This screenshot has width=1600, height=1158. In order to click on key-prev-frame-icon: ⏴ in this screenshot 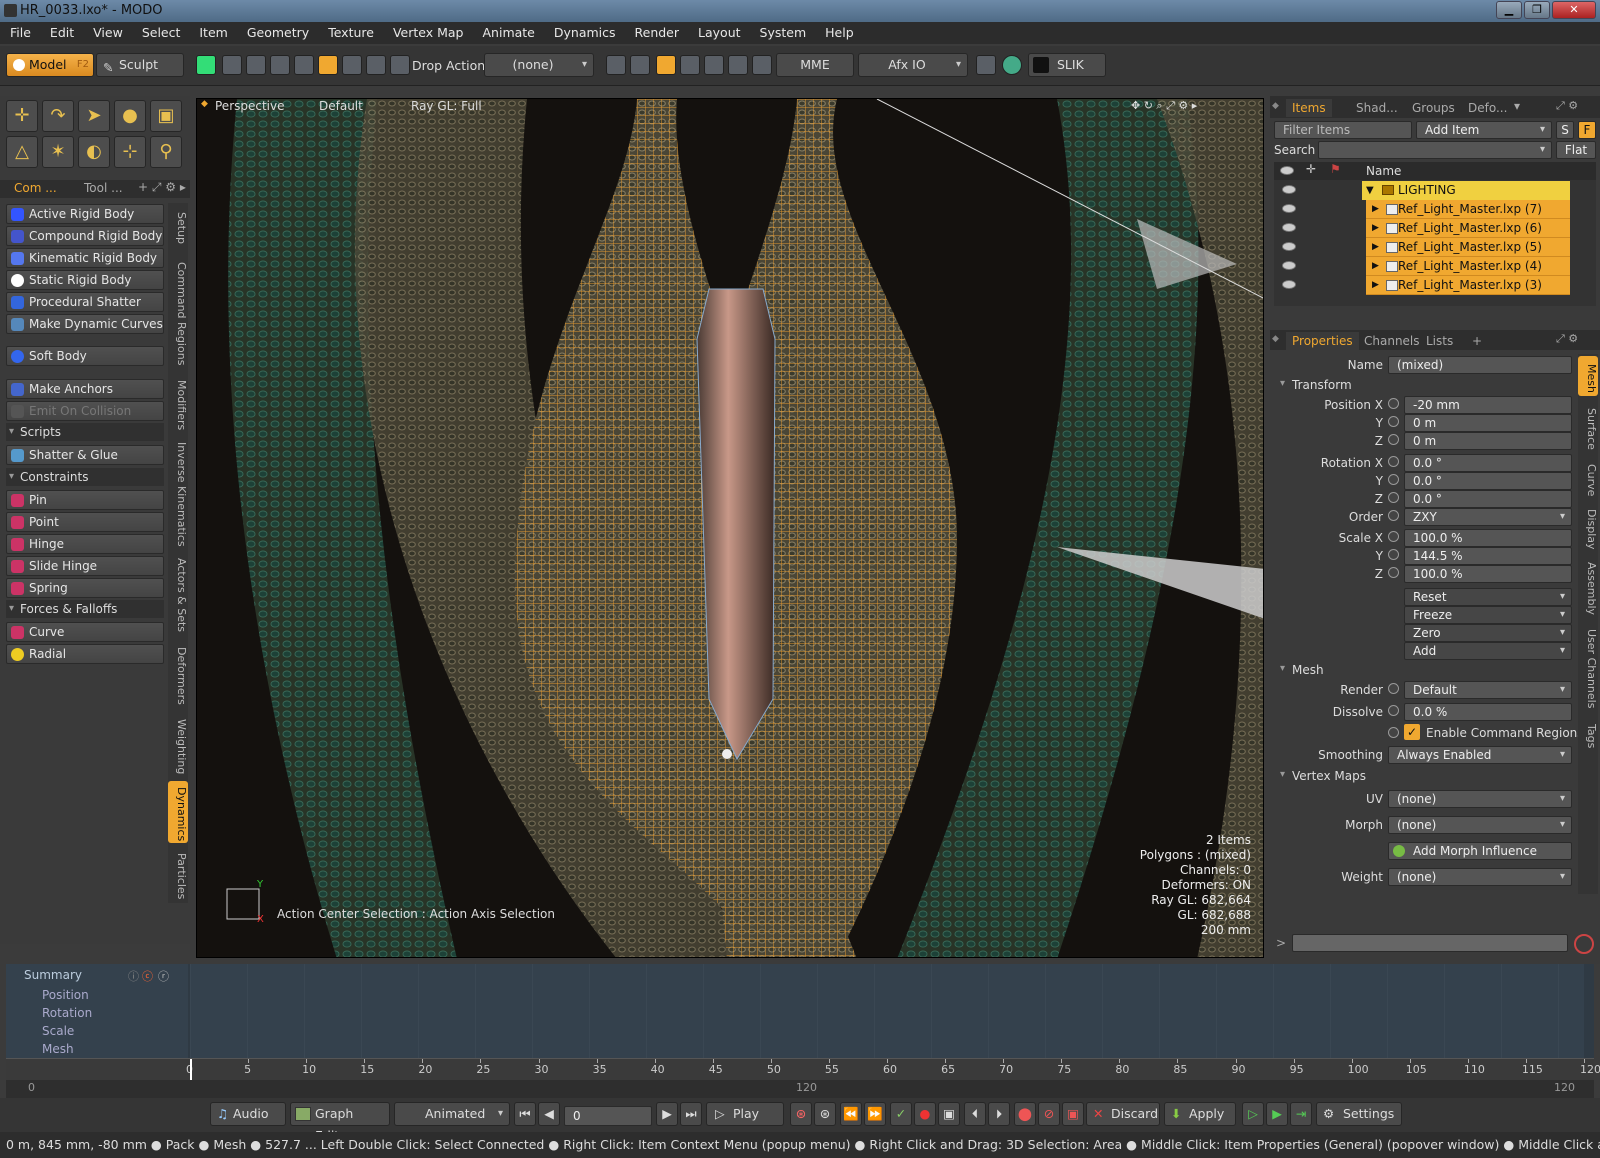, I will do `click(975, 1114)`.